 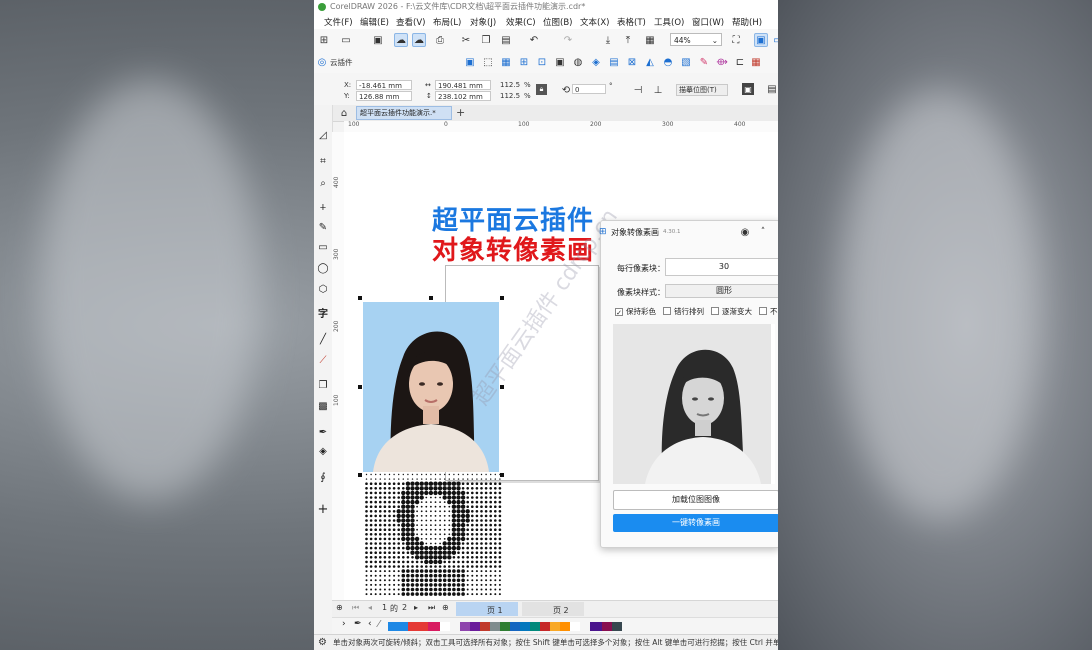 What do you see at coordinates (568, 40) in the screenshot?
I see `redo-icon: ↷` at bounding box center [568, 40].